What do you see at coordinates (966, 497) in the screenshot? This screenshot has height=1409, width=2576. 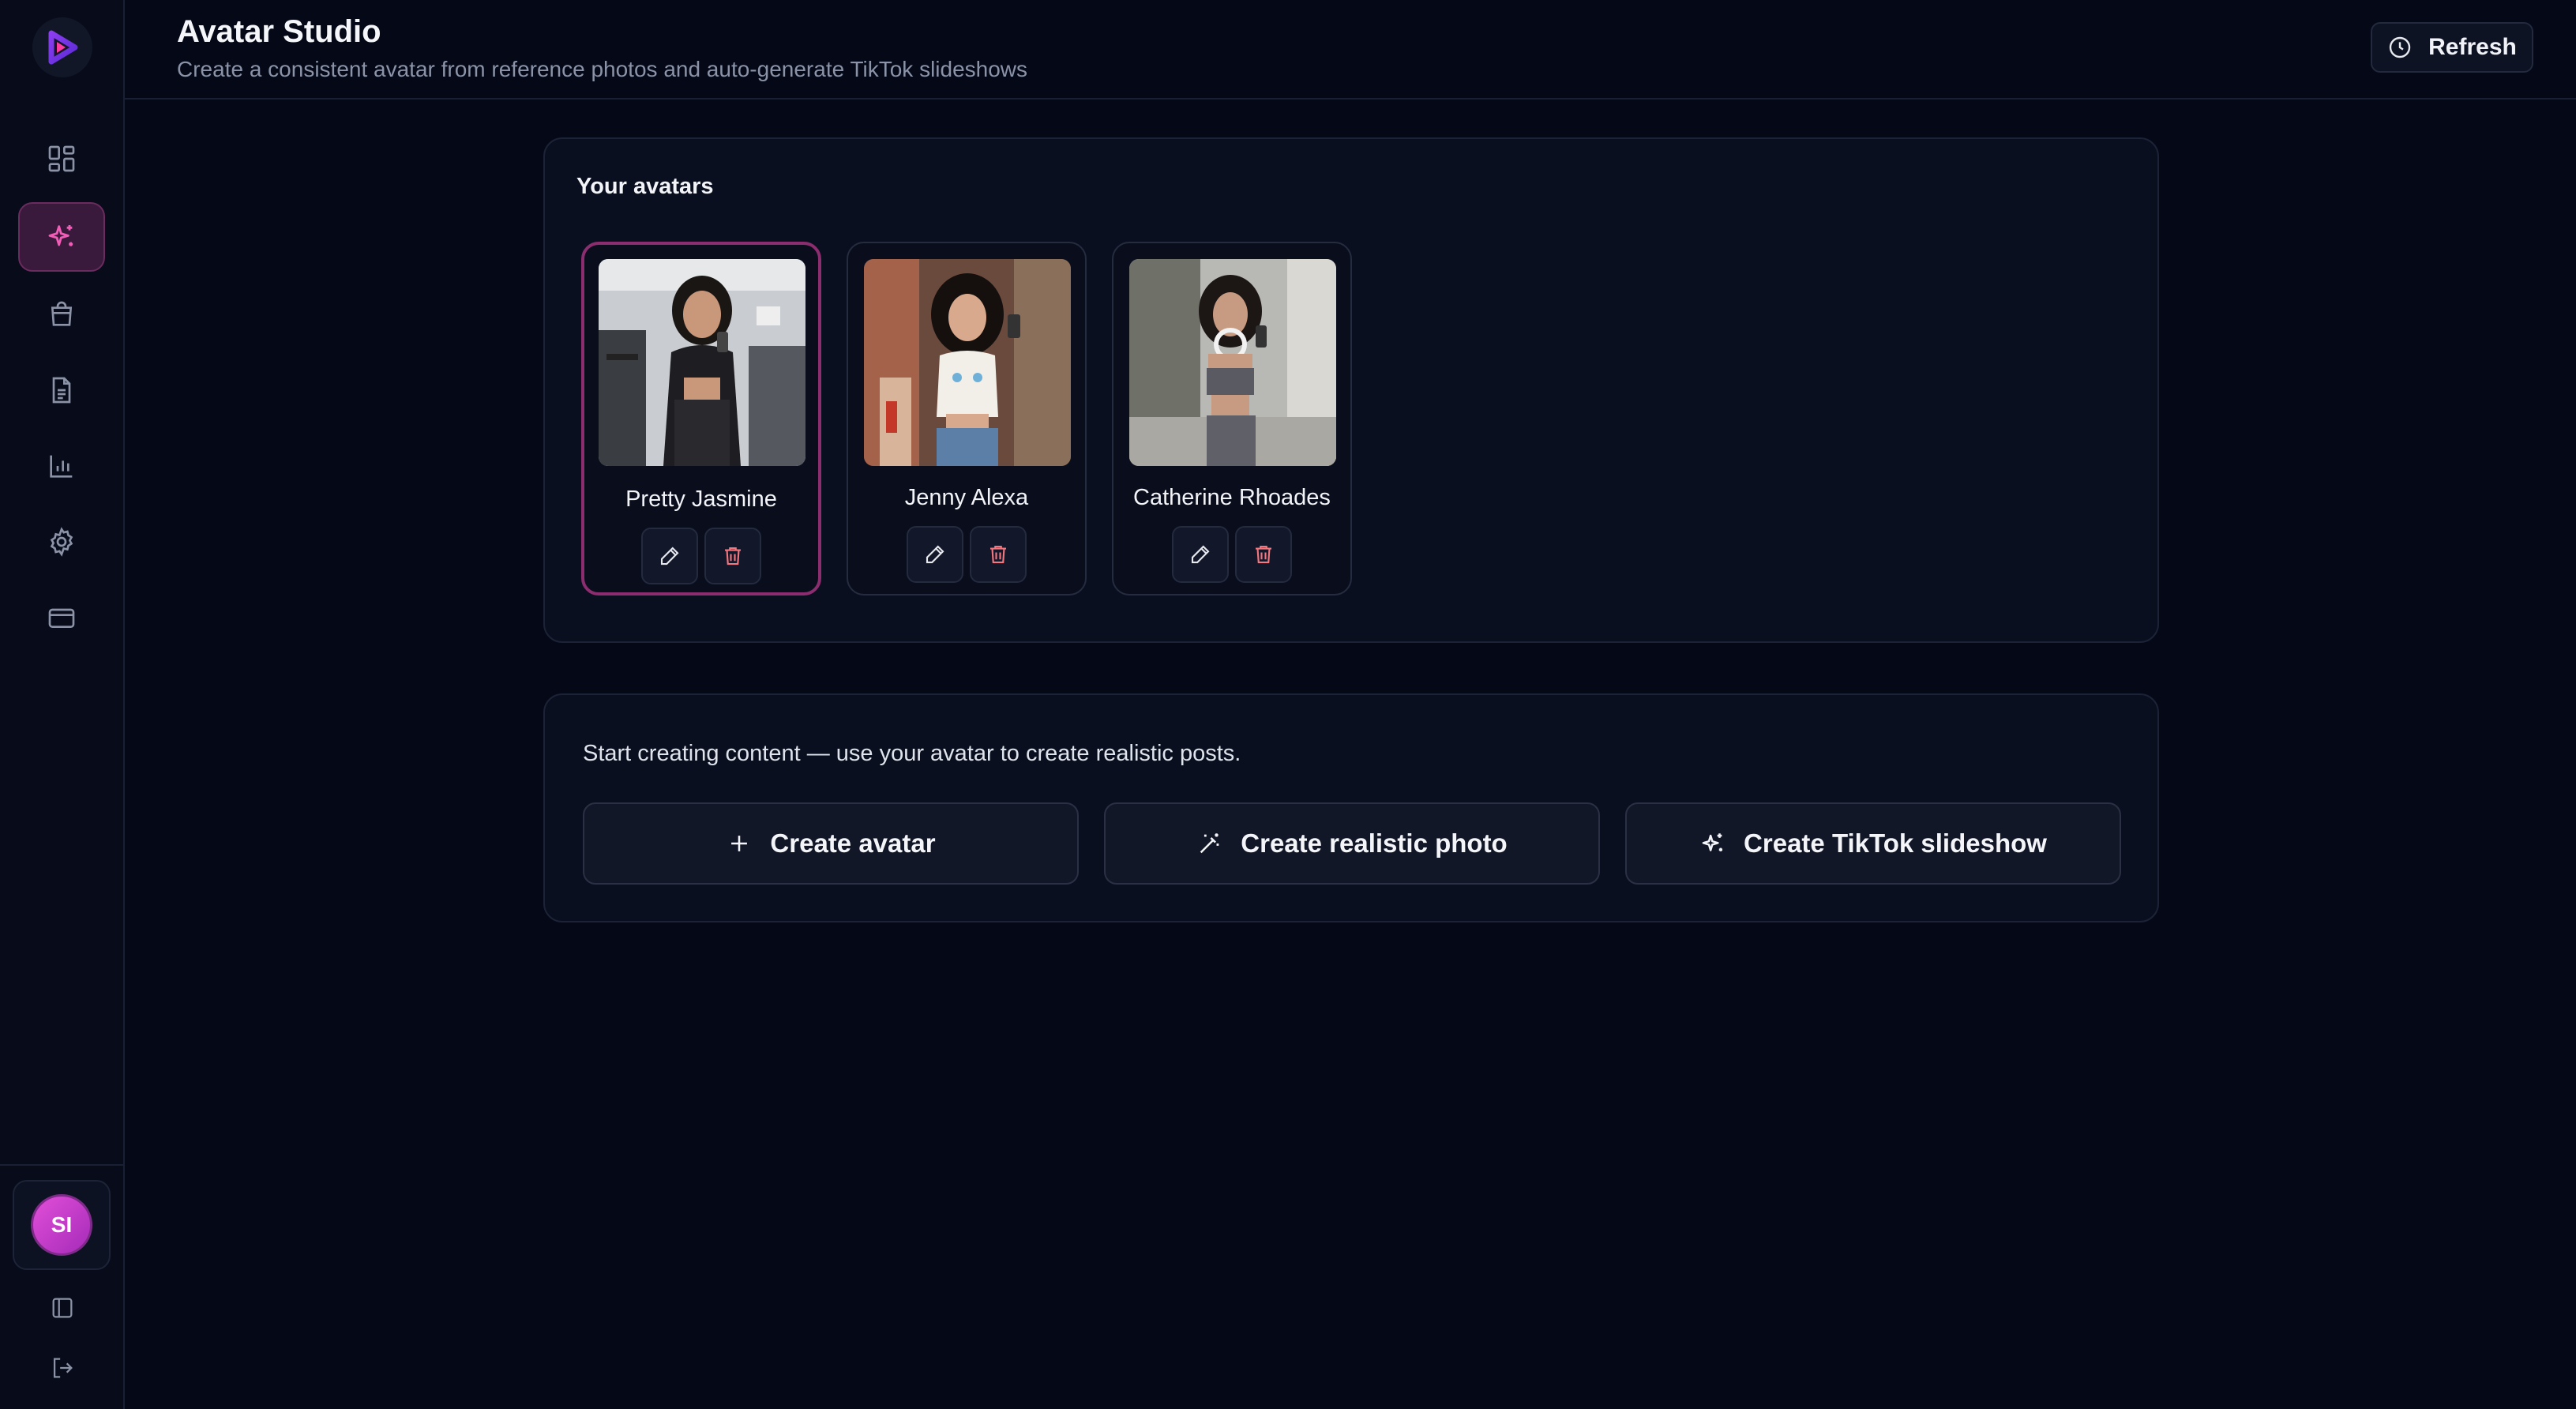 I see `avatar-name: Jenny Alexa` at bounding box center [966, 497].